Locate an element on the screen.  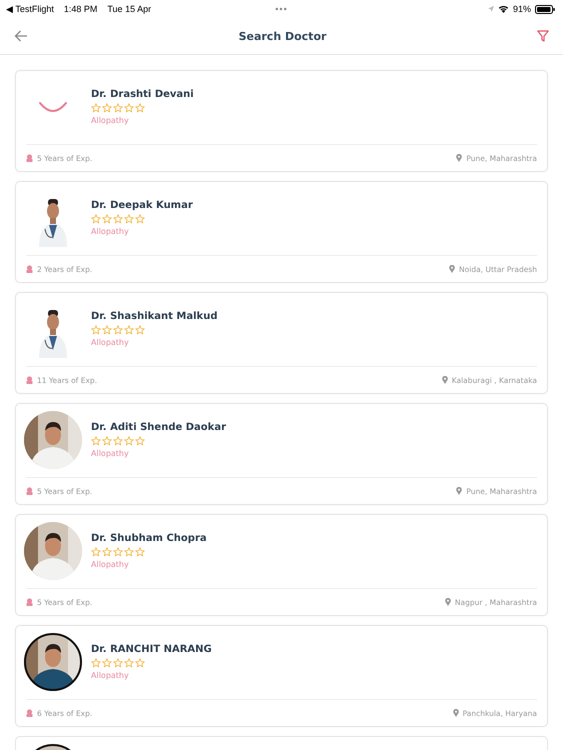
battery-icon is located at coordinates (545, 9).